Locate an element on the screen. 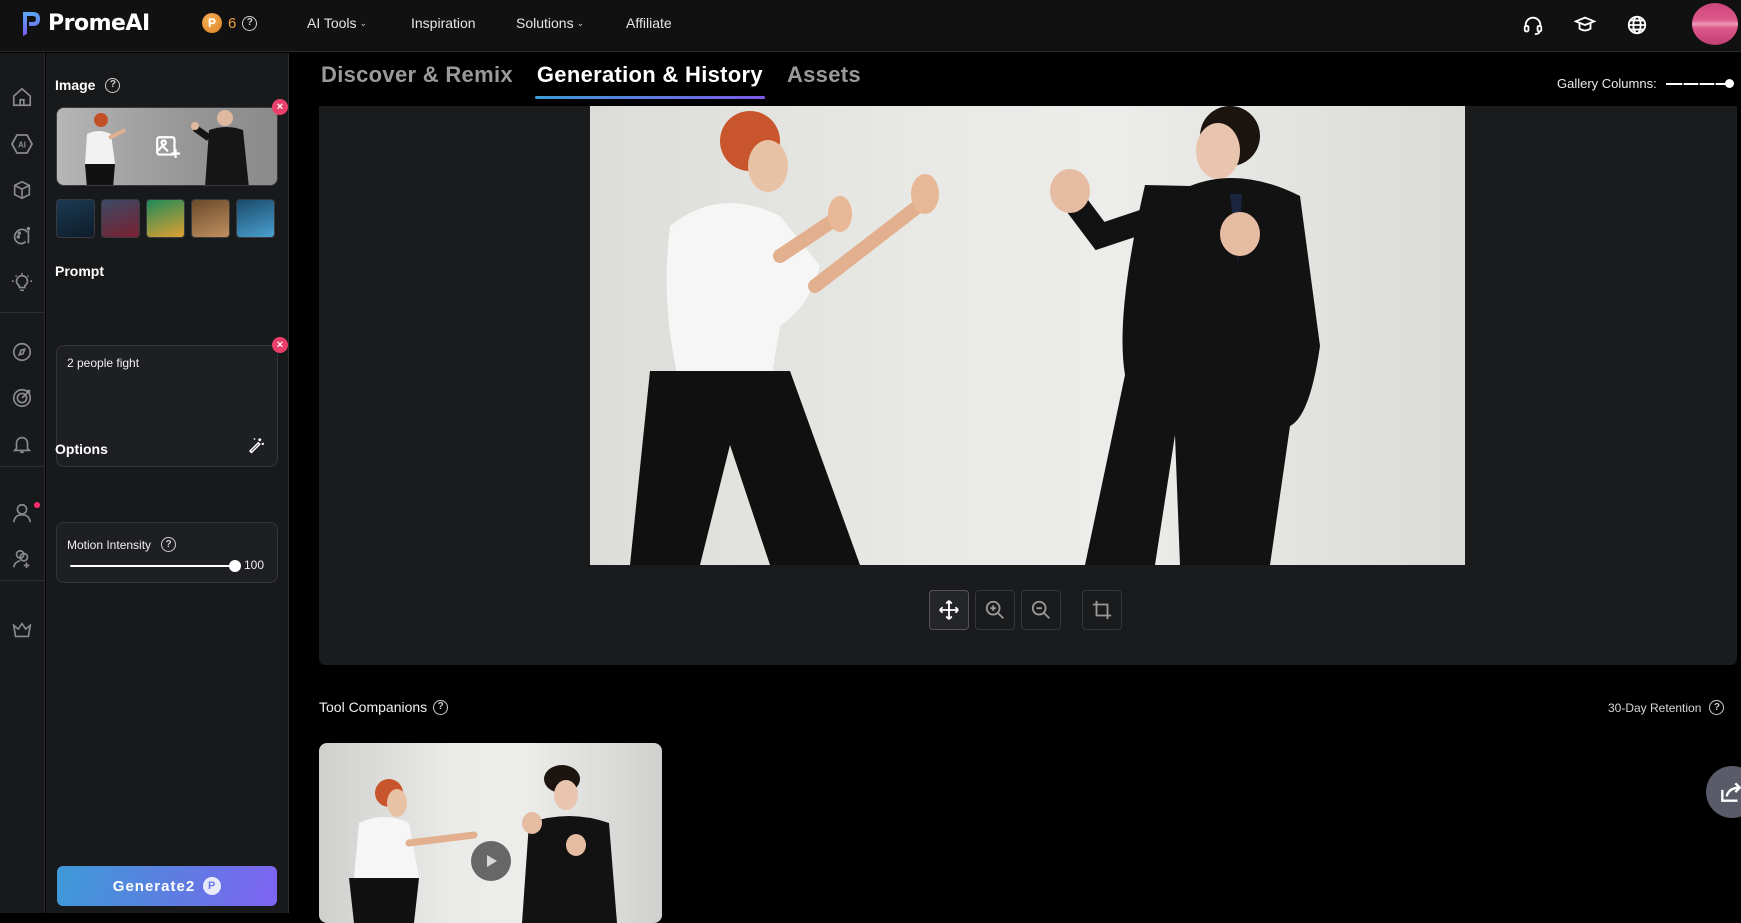 The image size is (1741, 923). nav-ai-tools: AI Tools ⌄ is located at coordinates (337, 23).